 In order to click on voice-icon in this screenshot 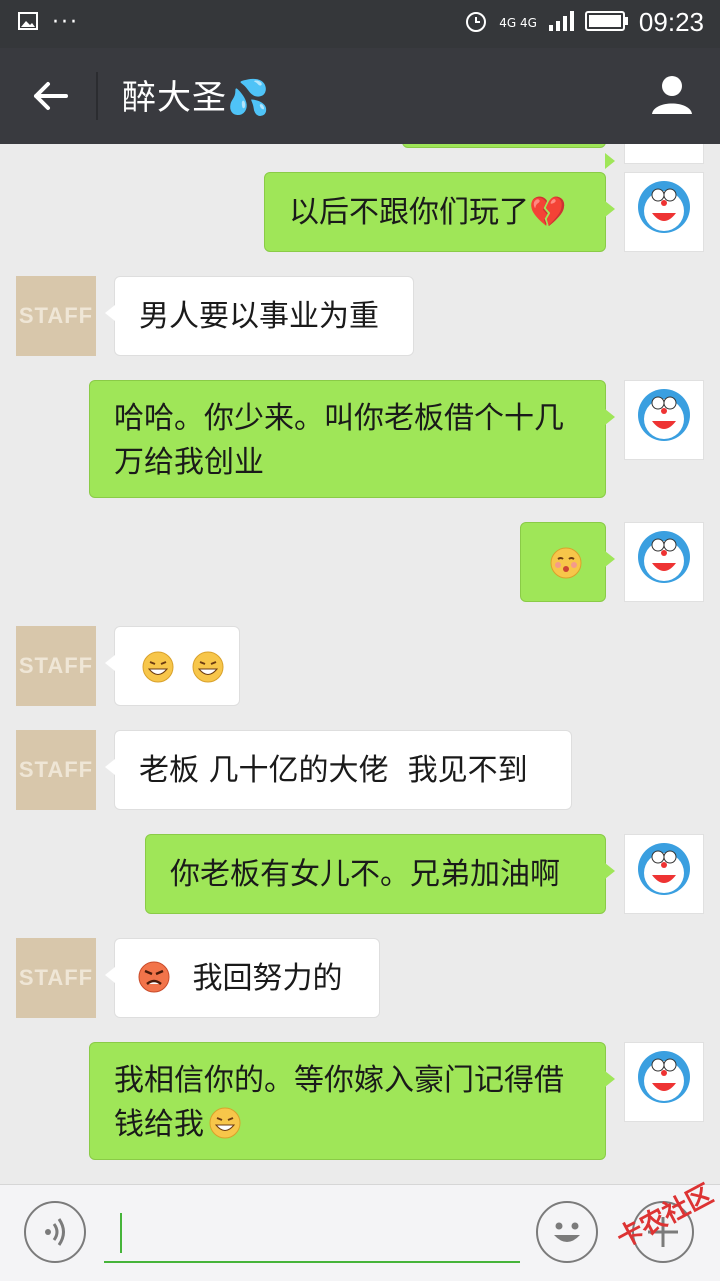, I will do `click(55, 1232)`.